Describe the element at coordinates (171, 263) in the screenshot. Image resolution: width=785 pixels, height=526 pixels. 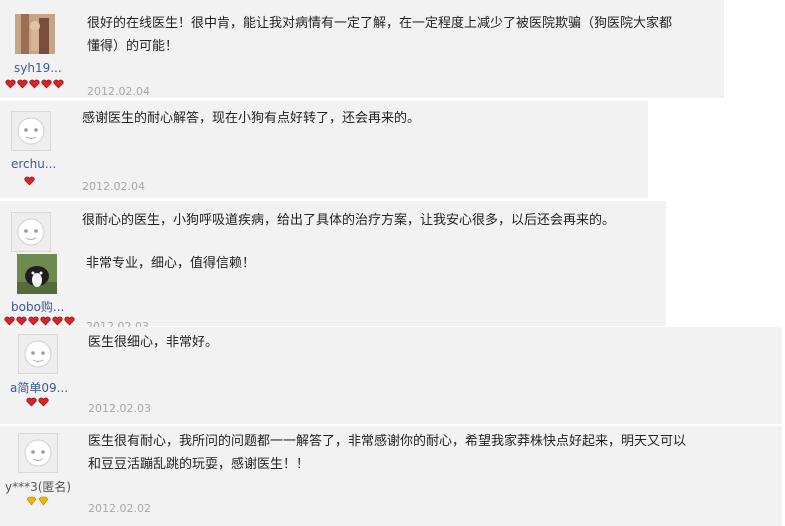
I see `review-text-followup: 非常专业，细心，值得信赖！` at that location.